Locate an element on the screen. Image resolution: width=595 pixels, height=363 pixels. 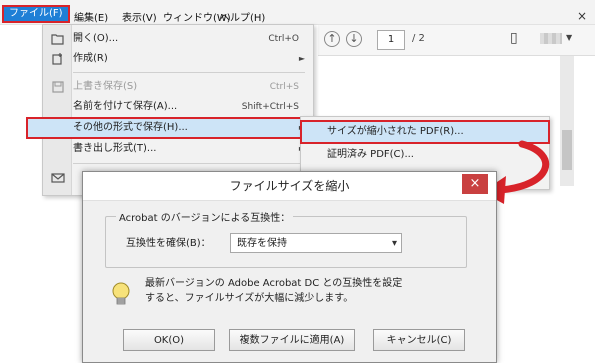
folder-open-icon is located at coordinates (58, 39).